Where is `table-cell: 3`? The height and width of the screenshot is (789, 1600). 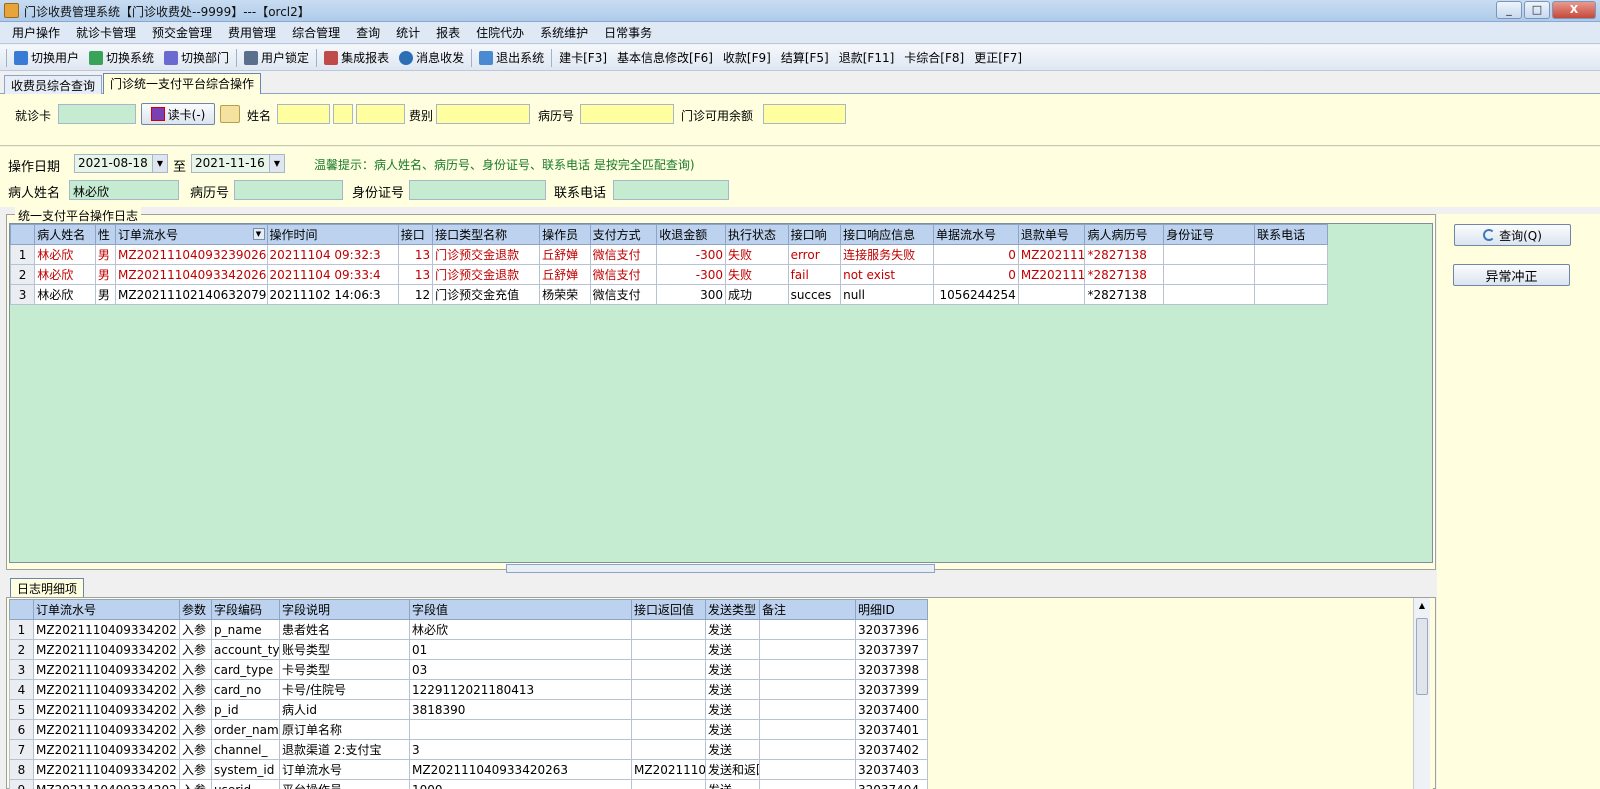 table-cell: 3 is located at coordinates (520, 749).